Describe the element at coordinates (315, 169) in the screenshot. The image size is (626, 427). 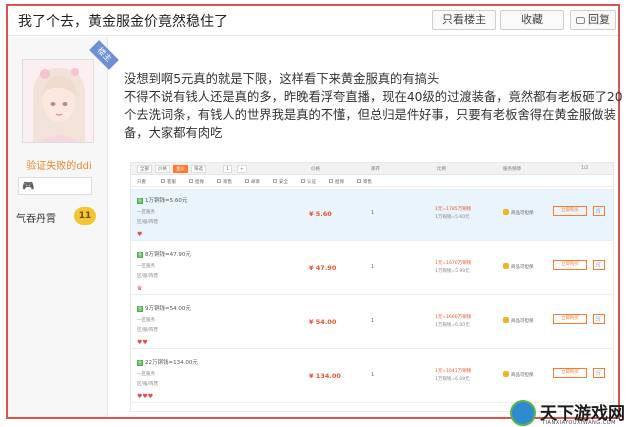
I see `column-header: 价格` at that location.